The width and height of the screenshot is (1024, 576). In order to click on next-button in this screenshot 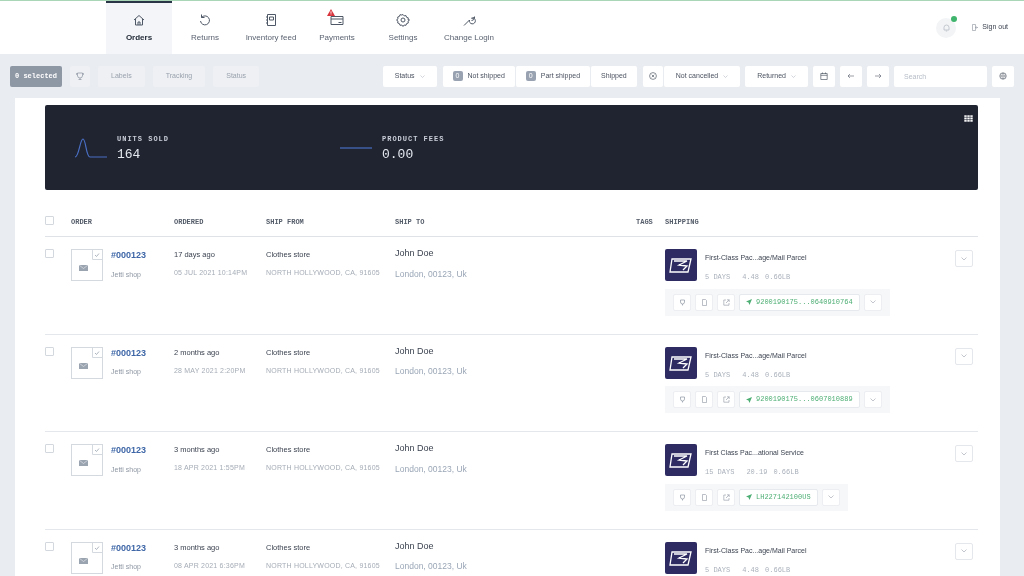, I will do `click(878, 76)`.